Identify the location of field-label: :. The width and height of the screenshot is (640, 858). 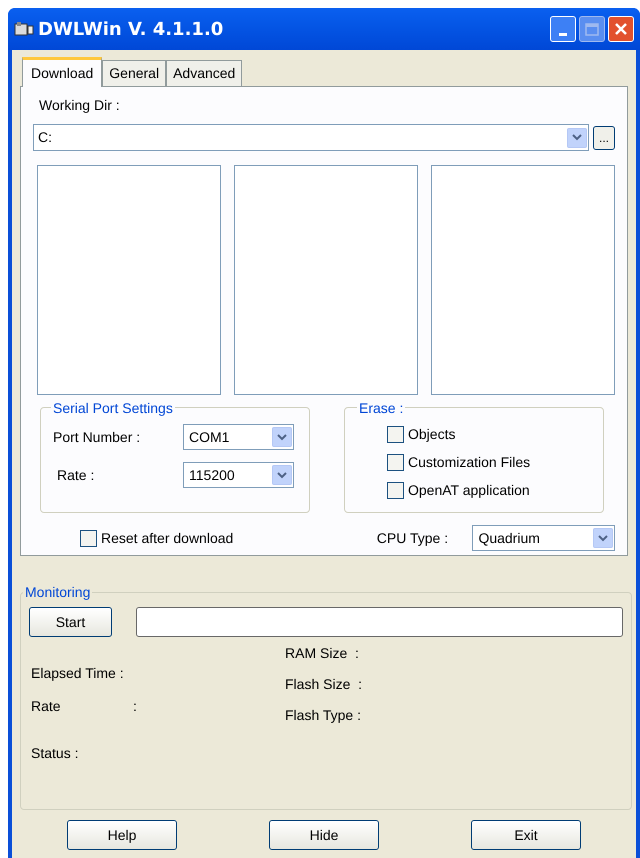
(135, 706).